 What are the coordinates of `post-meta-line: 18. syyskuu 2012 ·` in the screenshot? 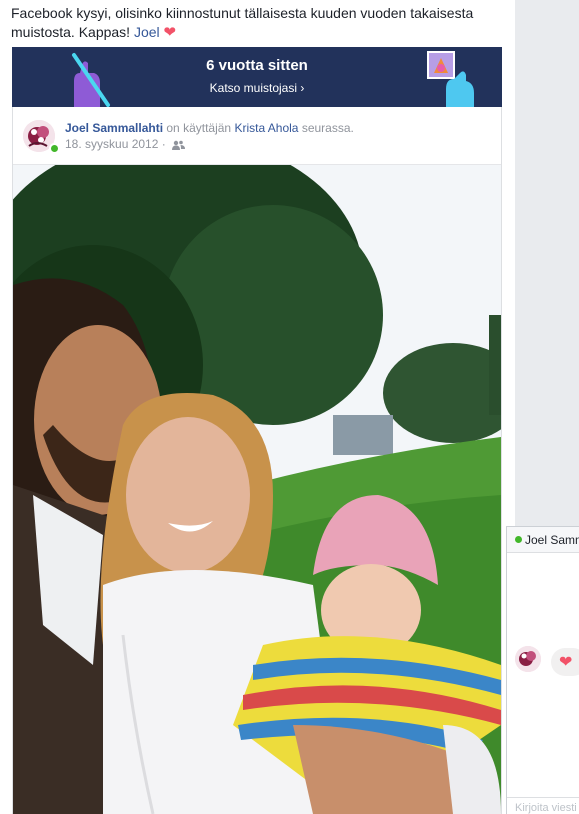 It's located at (125, 144).